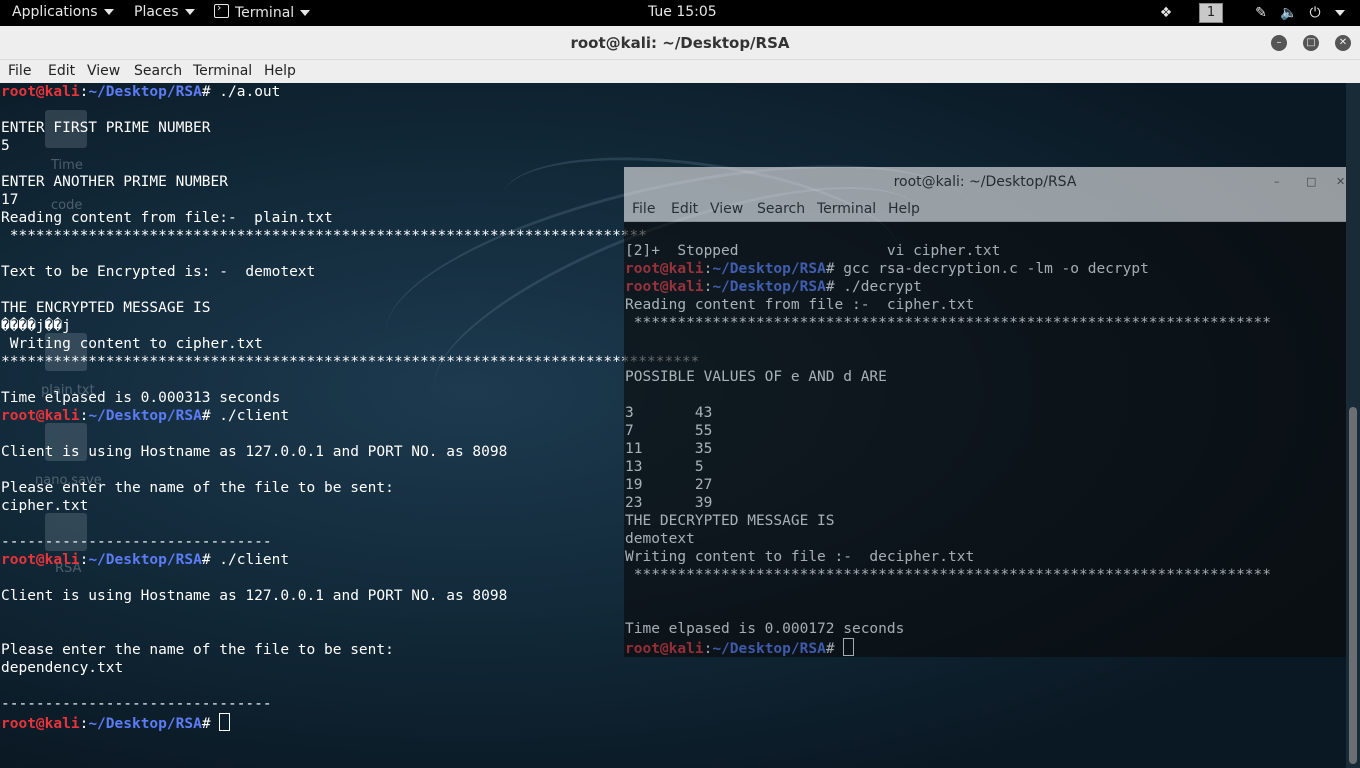 The height and width of the screenshot is (768, 1360). Describe the element at coordinates (1166, 13) in the screenshot. I see `accessibility-icon: ❖` at that location.